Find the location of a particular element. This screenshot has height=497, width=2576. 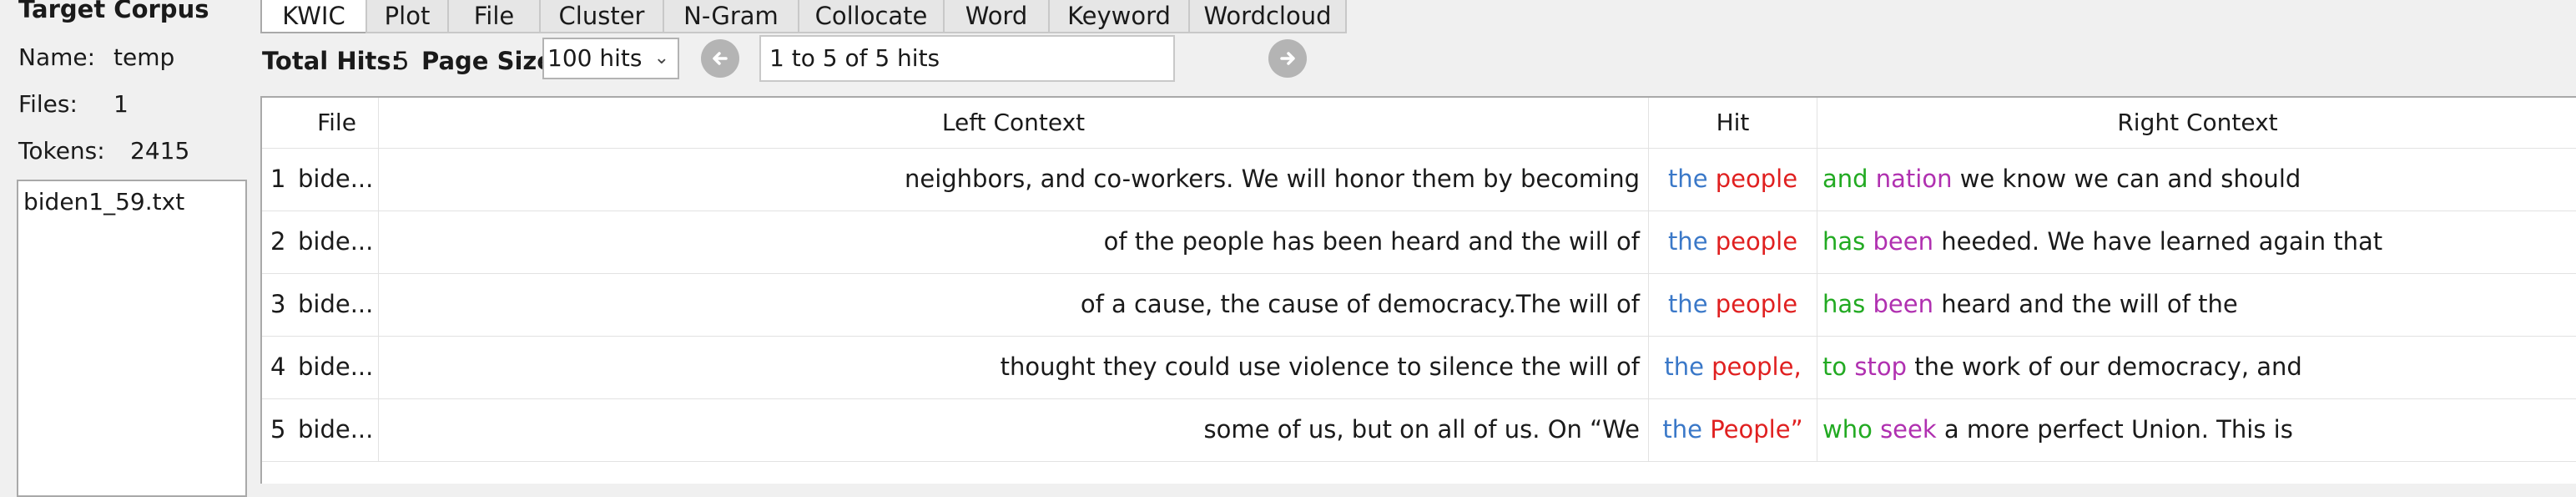

row-number: 1 is located at coordinates (278, 179).